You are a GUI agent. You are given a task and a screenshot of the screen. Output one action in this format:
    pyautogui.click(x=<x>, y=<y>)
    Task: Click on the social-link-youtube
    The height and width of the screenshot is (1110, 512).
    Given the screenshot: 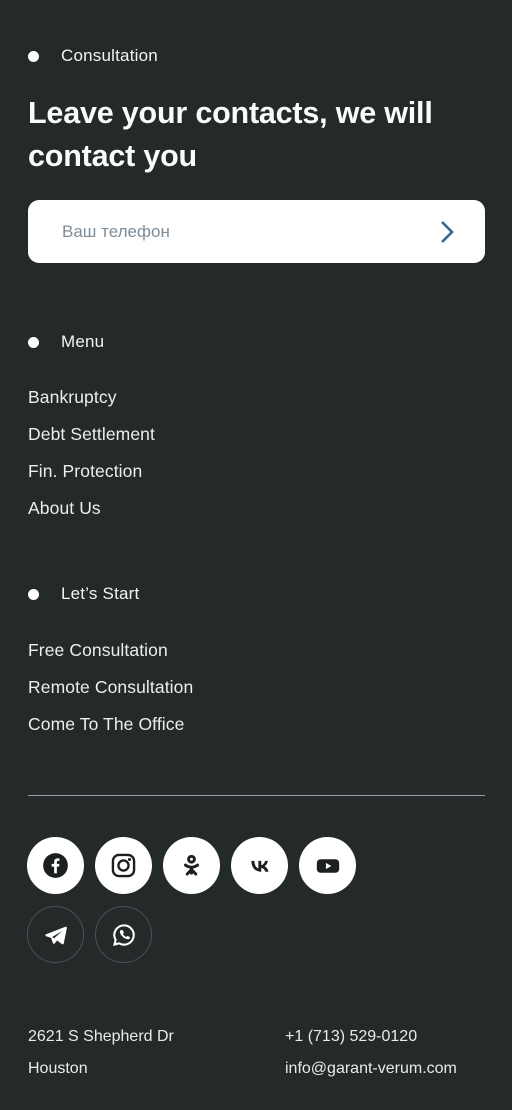 What is the action you would take?
    pyautogui.click(x=327, y=865)
    